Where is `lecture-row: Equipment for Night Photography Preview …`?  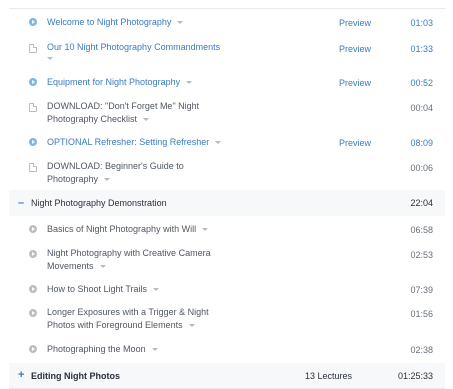 lecture-row: Equipment for Night Photography Preview … is located at coordinates (227, 83).